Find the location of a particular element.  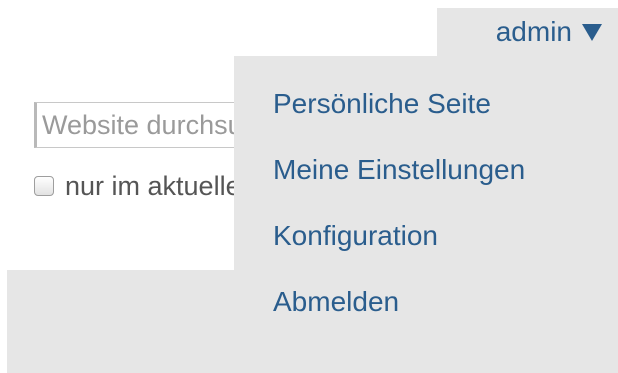

user-menu-trigger: admin is located at coordinates (527, 32).